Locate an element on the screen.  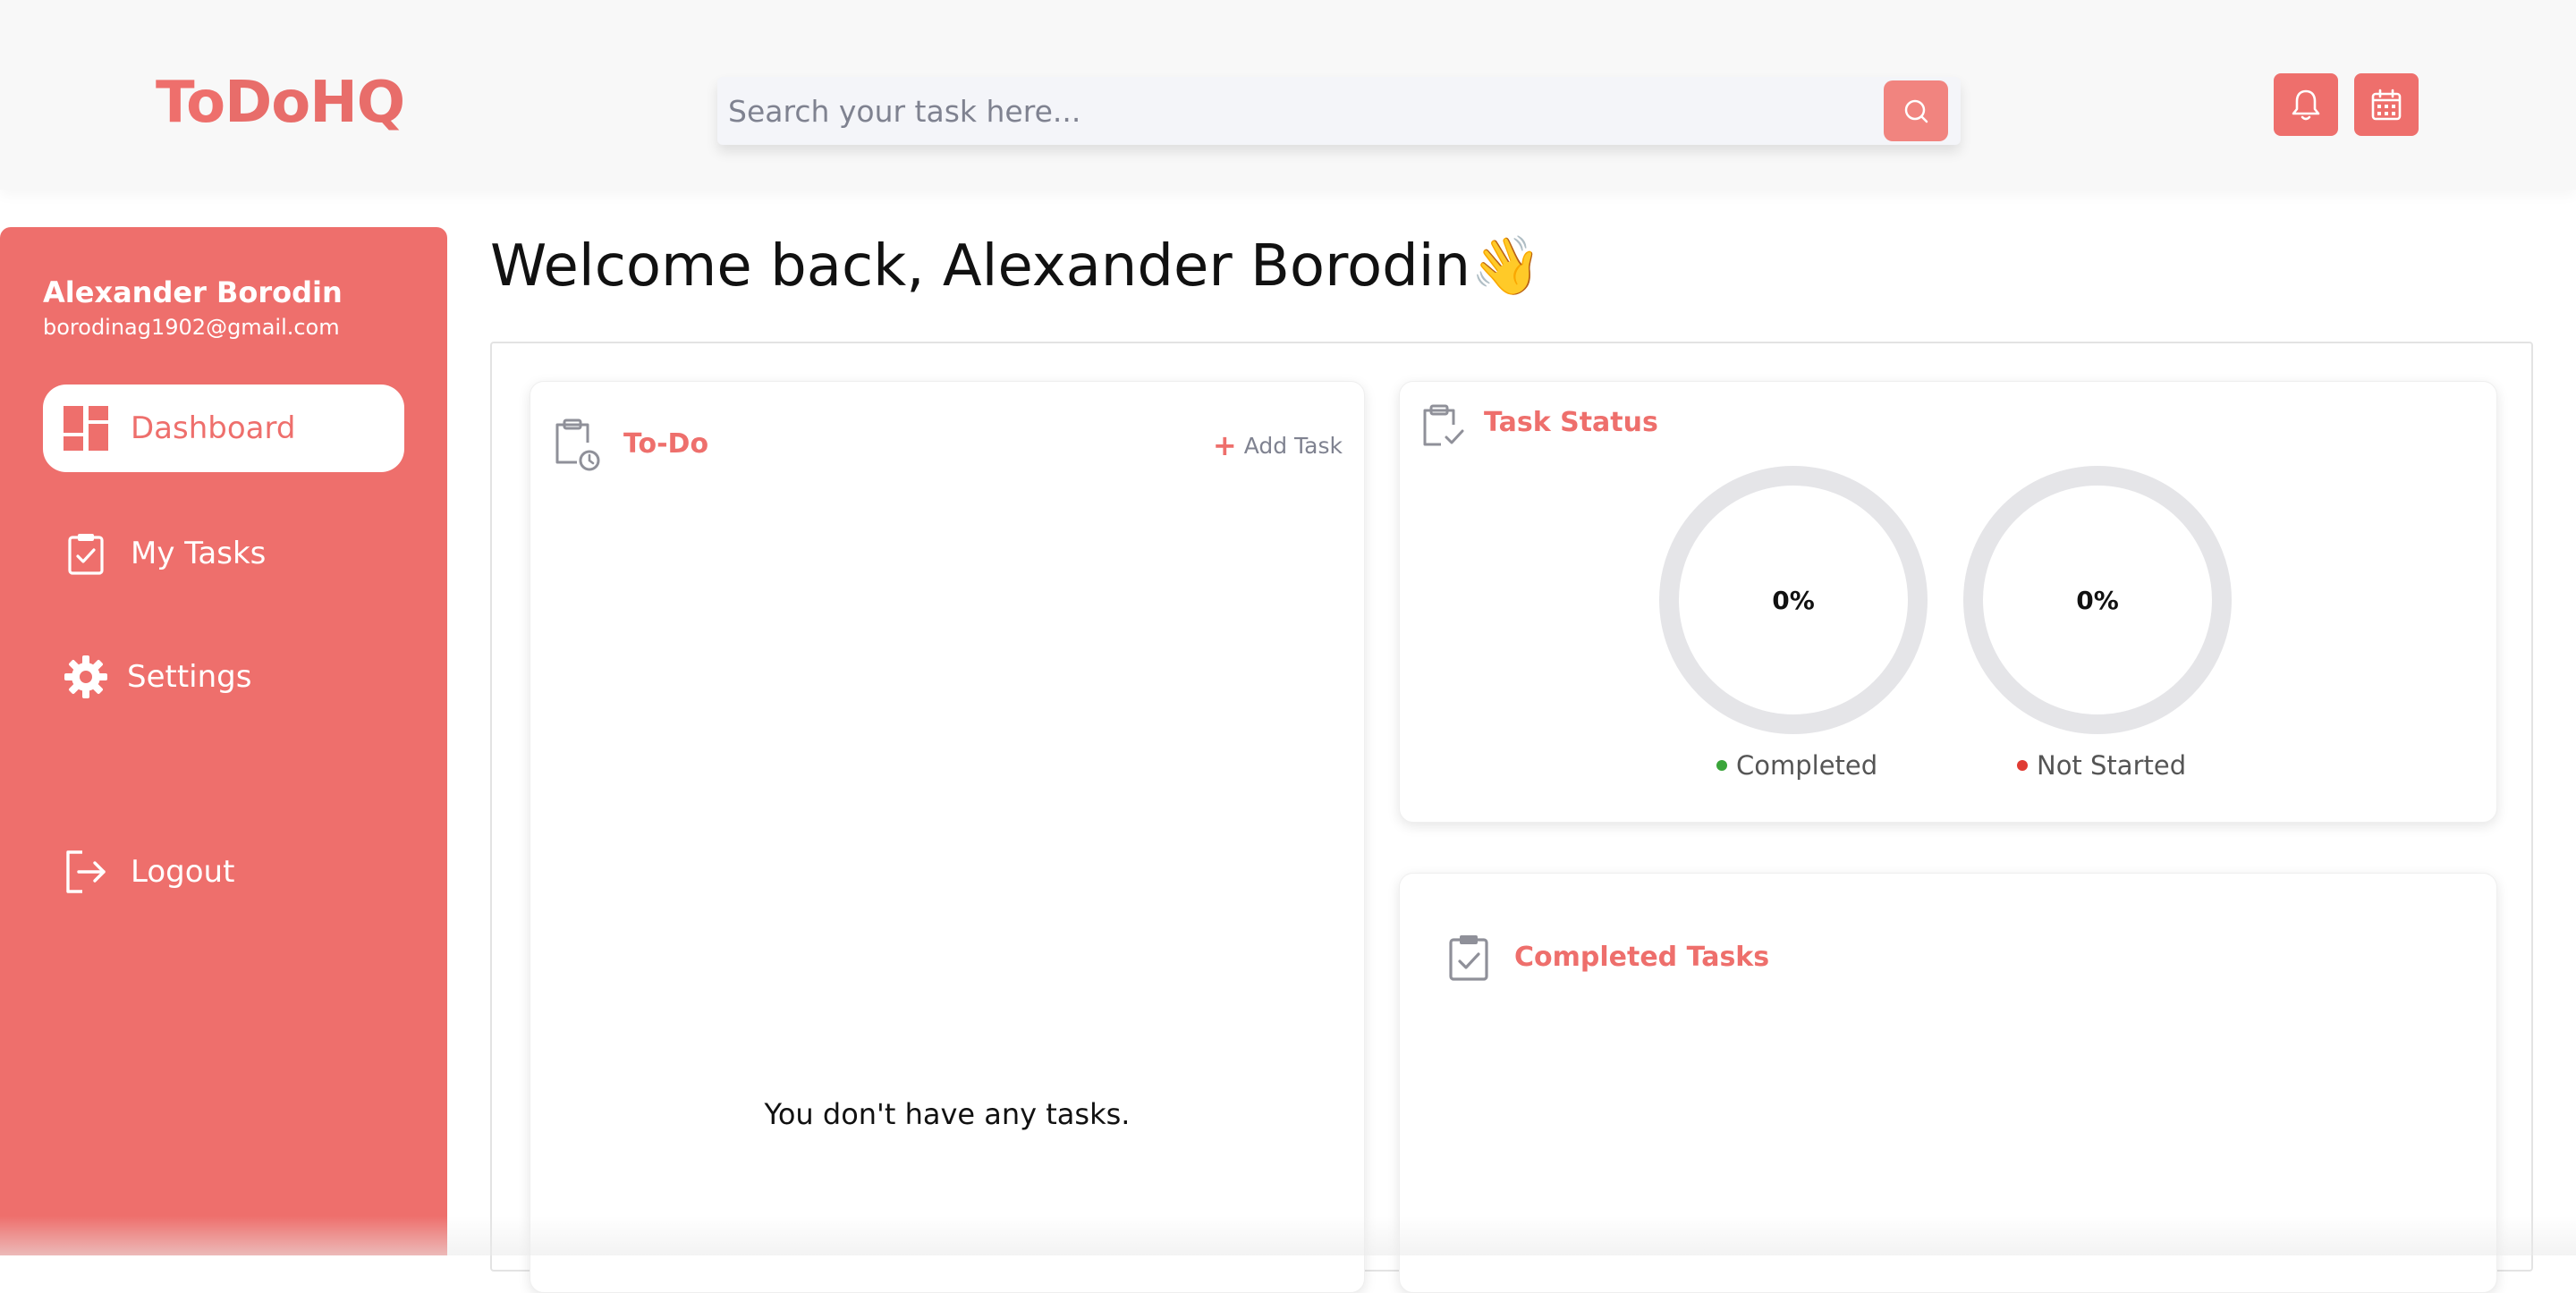
add-task-button: + Add Task is located at coordinates (1278, 445).